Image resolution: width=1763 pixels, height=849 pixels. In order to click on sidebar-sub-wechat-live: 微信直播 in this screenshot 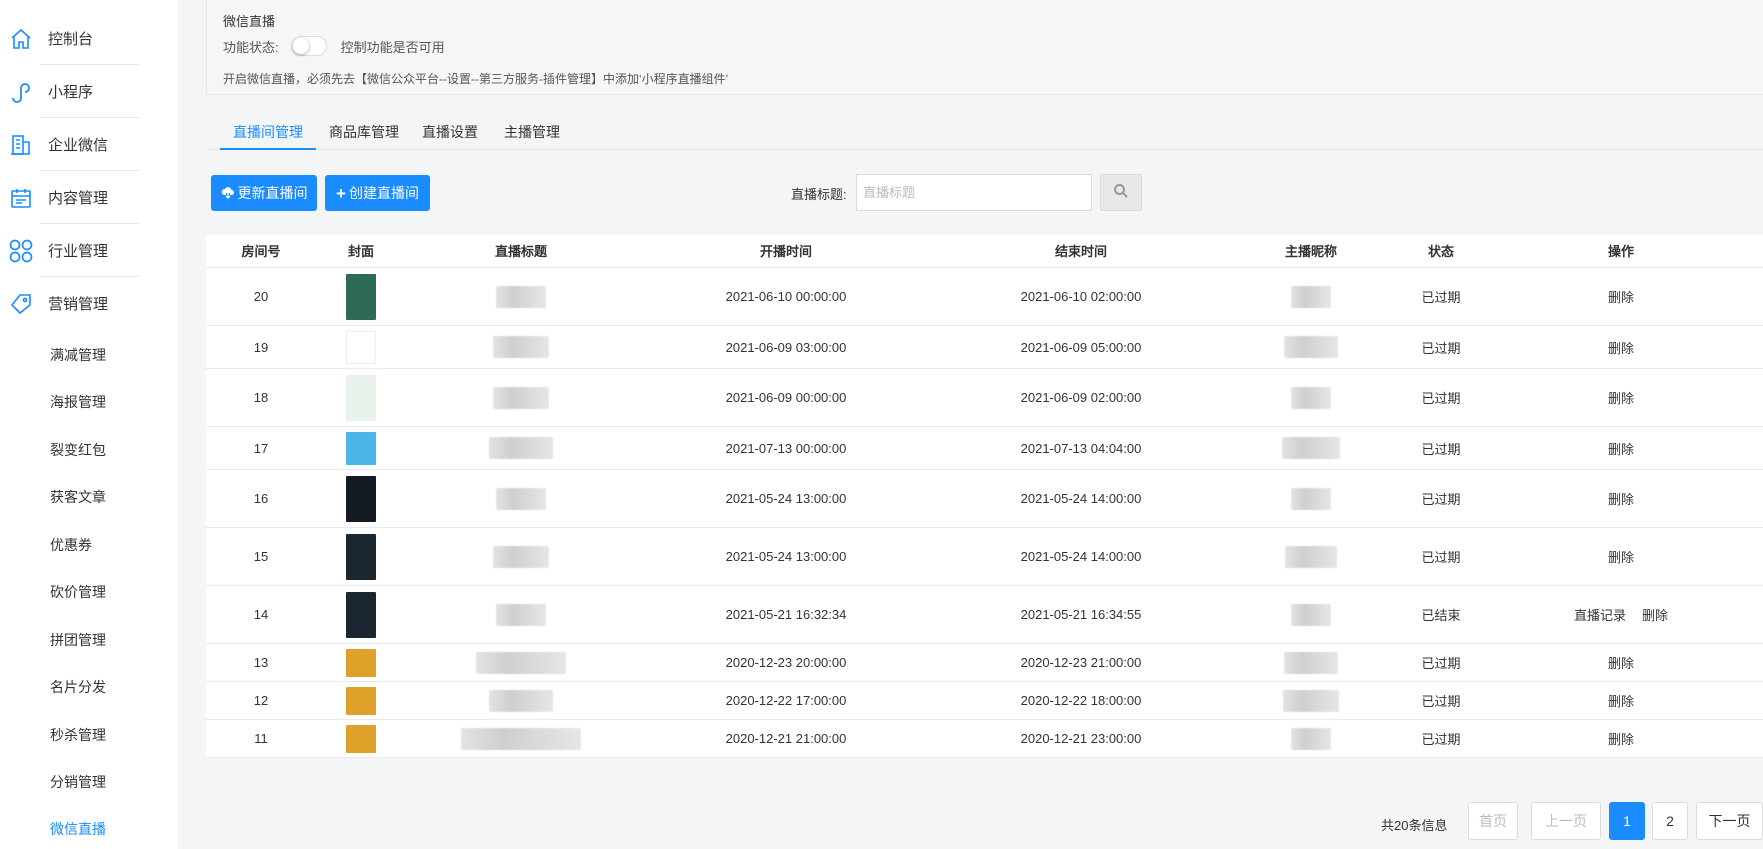, I will do `click(78, 829)`.